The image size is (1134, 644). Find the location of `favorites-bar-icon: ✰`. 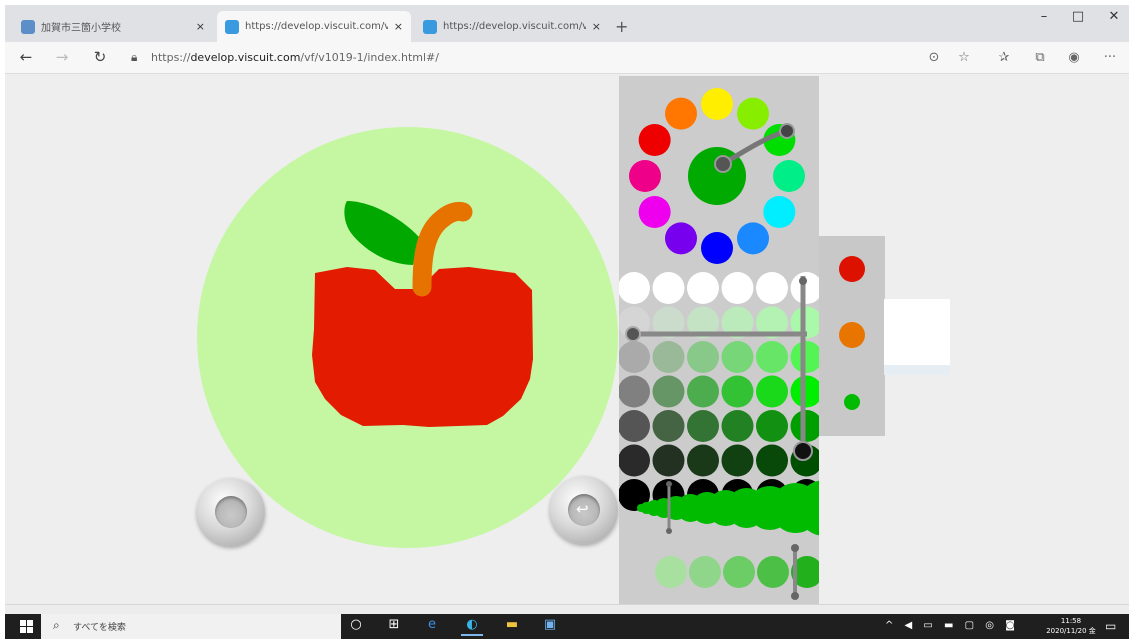

favorites-bar-icon: ✰ is located at coordinates (1004, 57).